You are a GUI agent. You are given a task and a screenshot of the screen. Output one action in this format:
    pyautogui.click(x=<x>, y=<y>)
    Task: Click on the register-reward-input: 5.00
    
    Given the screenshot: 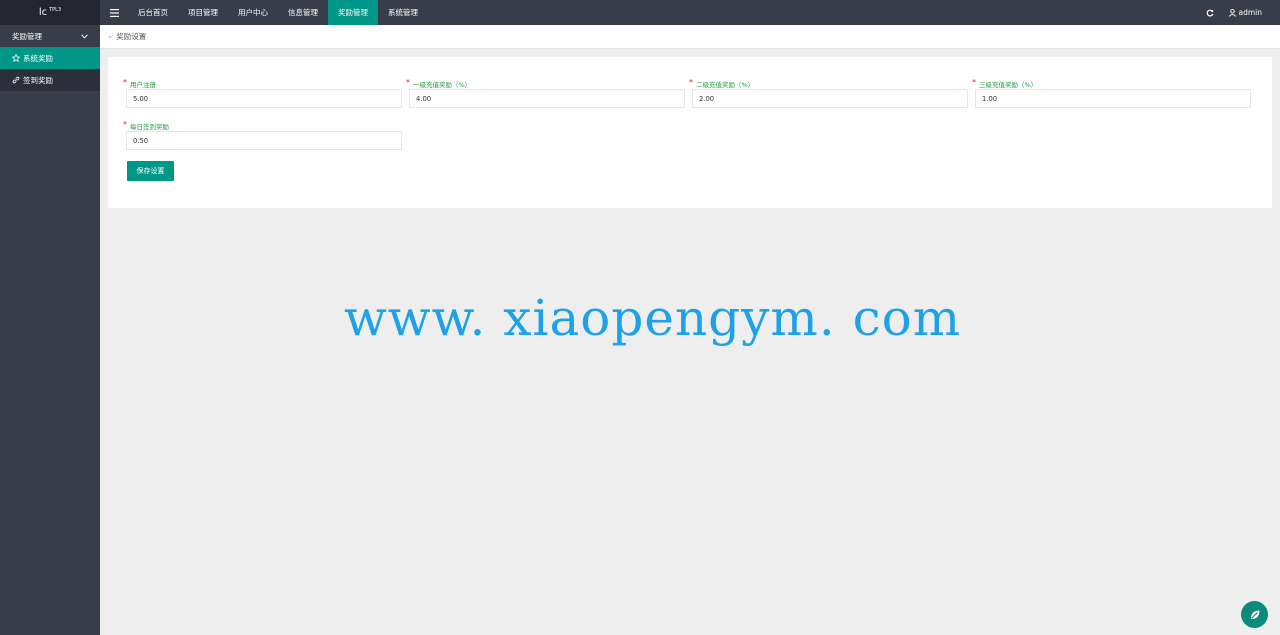 What is the action you would take?
    pyautogui.click(x=264, y=98)
    